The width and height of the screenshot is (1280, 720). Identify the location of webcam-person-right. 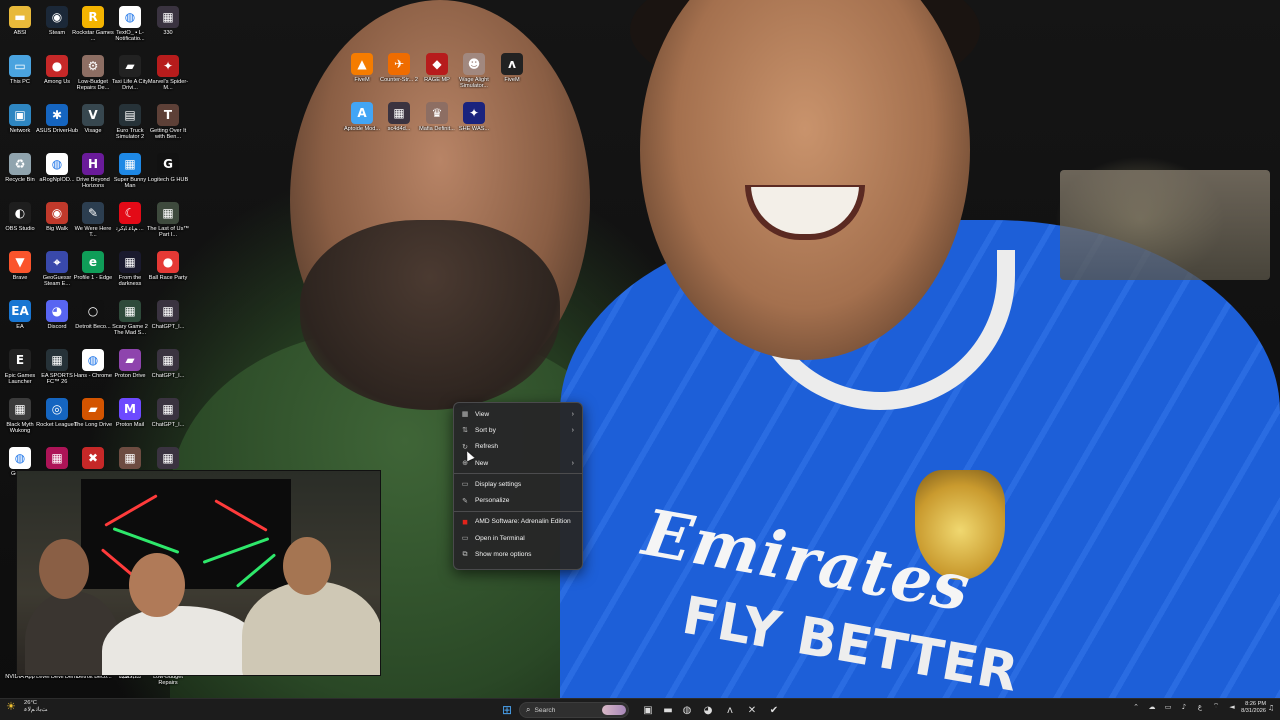
(311, 628).